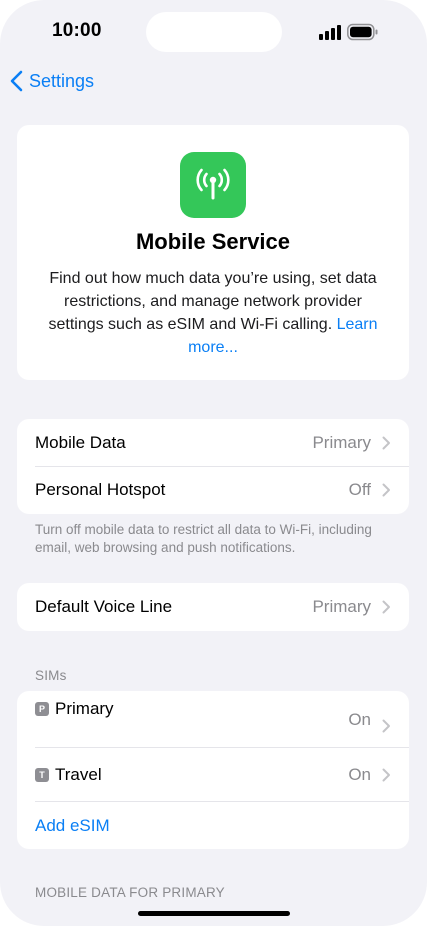  I want to click on default-voice-line-row: Default Voice Line Primary, so click(213, 607).